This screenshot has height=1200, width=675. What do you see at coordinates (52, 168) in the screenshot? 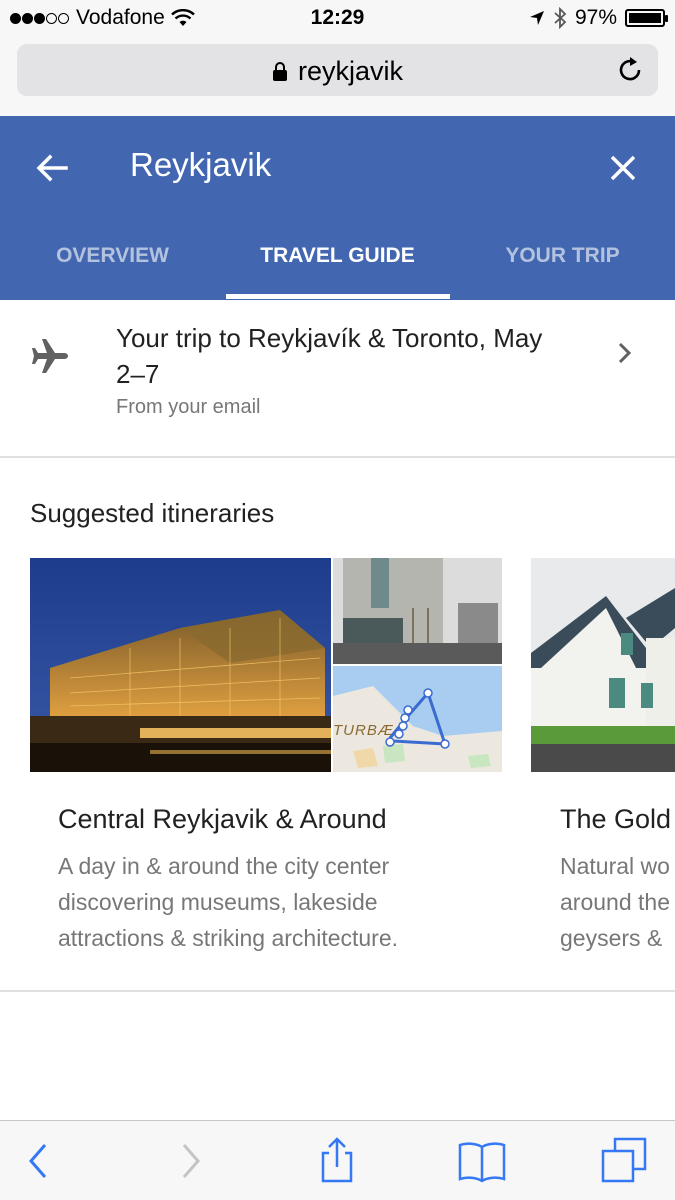
I see `back-arrow-icon` at bounding box center [52, 168].